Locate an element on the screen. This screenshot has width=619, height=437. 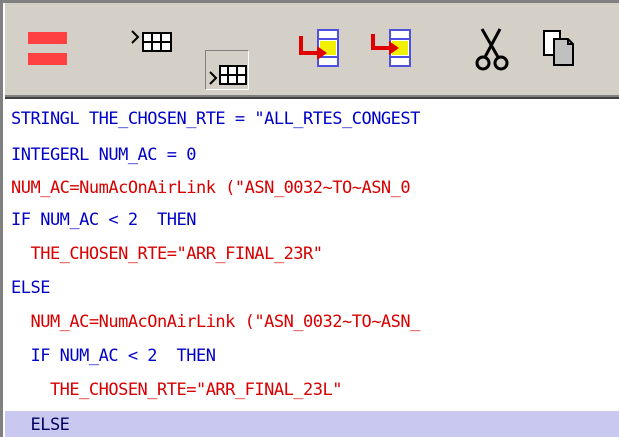
cut-button is located at coordinates (497, 50).